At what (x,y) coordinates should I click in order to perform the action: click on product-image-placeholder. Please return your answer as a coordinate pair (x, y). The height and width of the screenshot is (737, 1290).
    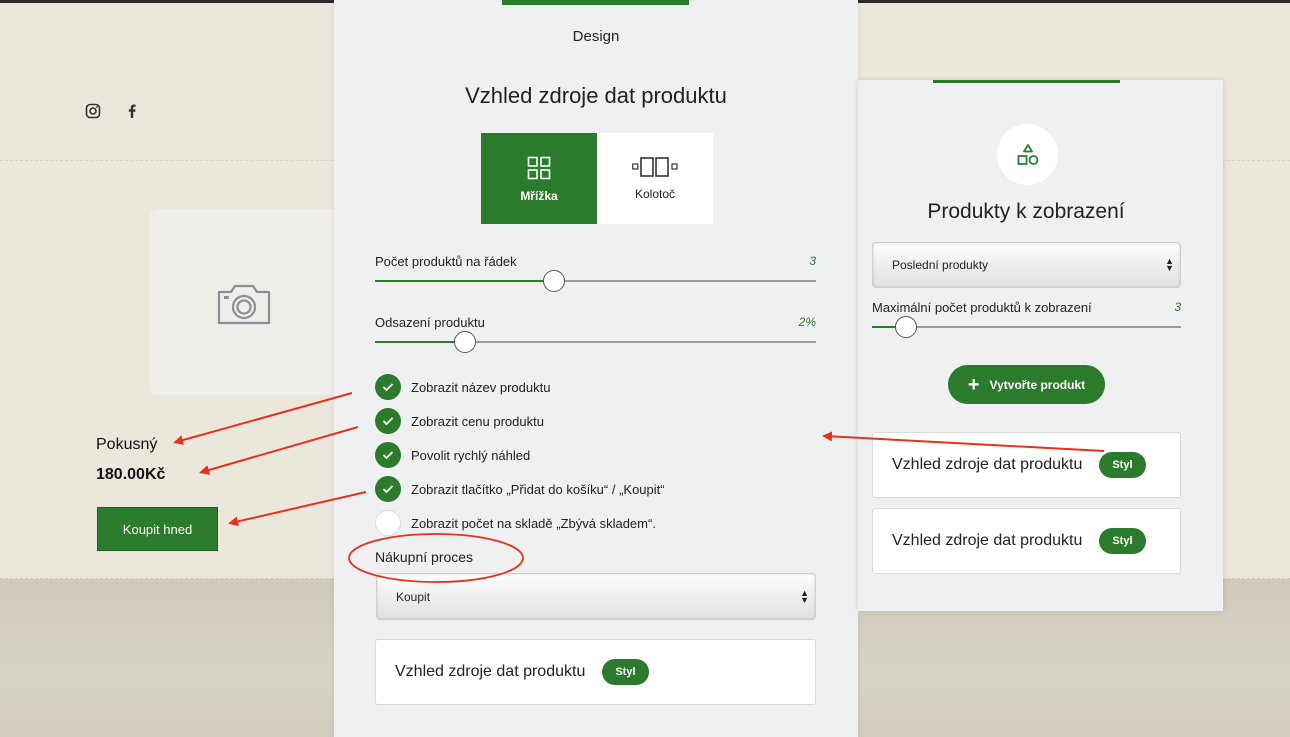
    Looking at the image, I should click on (245, 302).